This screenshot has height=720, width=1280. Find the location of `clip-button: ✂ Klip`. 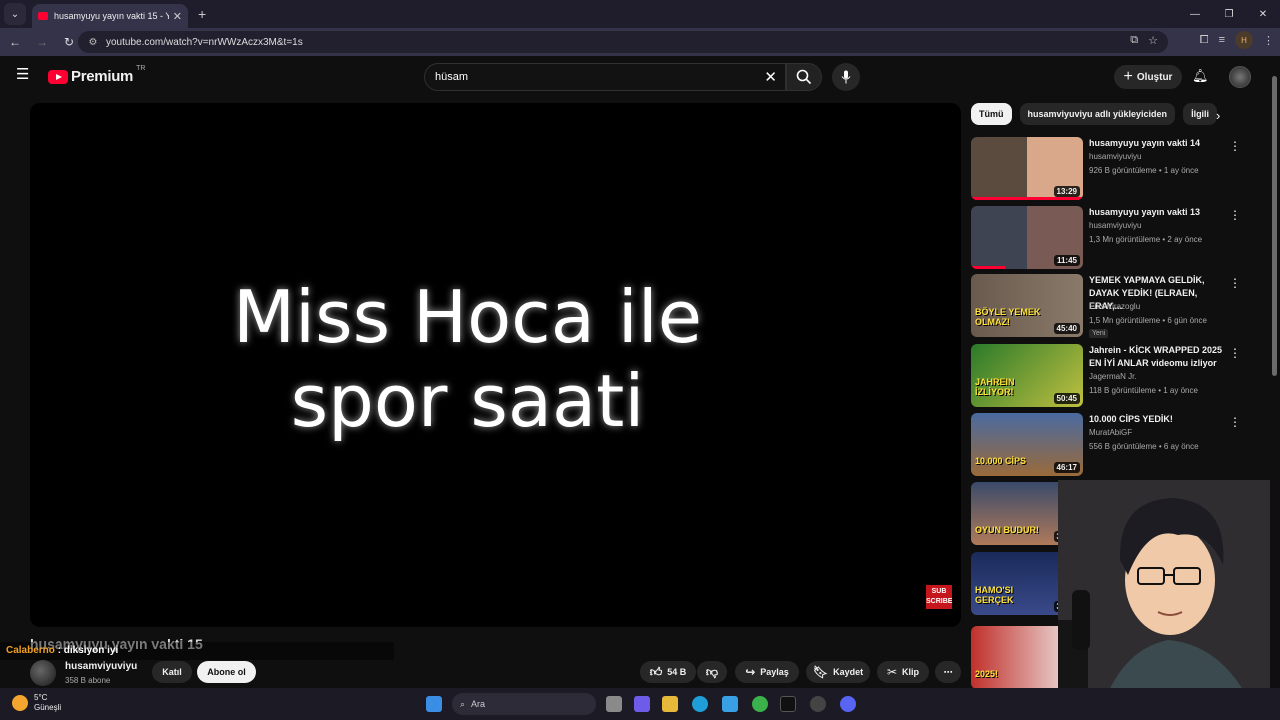

clip-button: ✂ Klip is located at coordinates (903, 672).